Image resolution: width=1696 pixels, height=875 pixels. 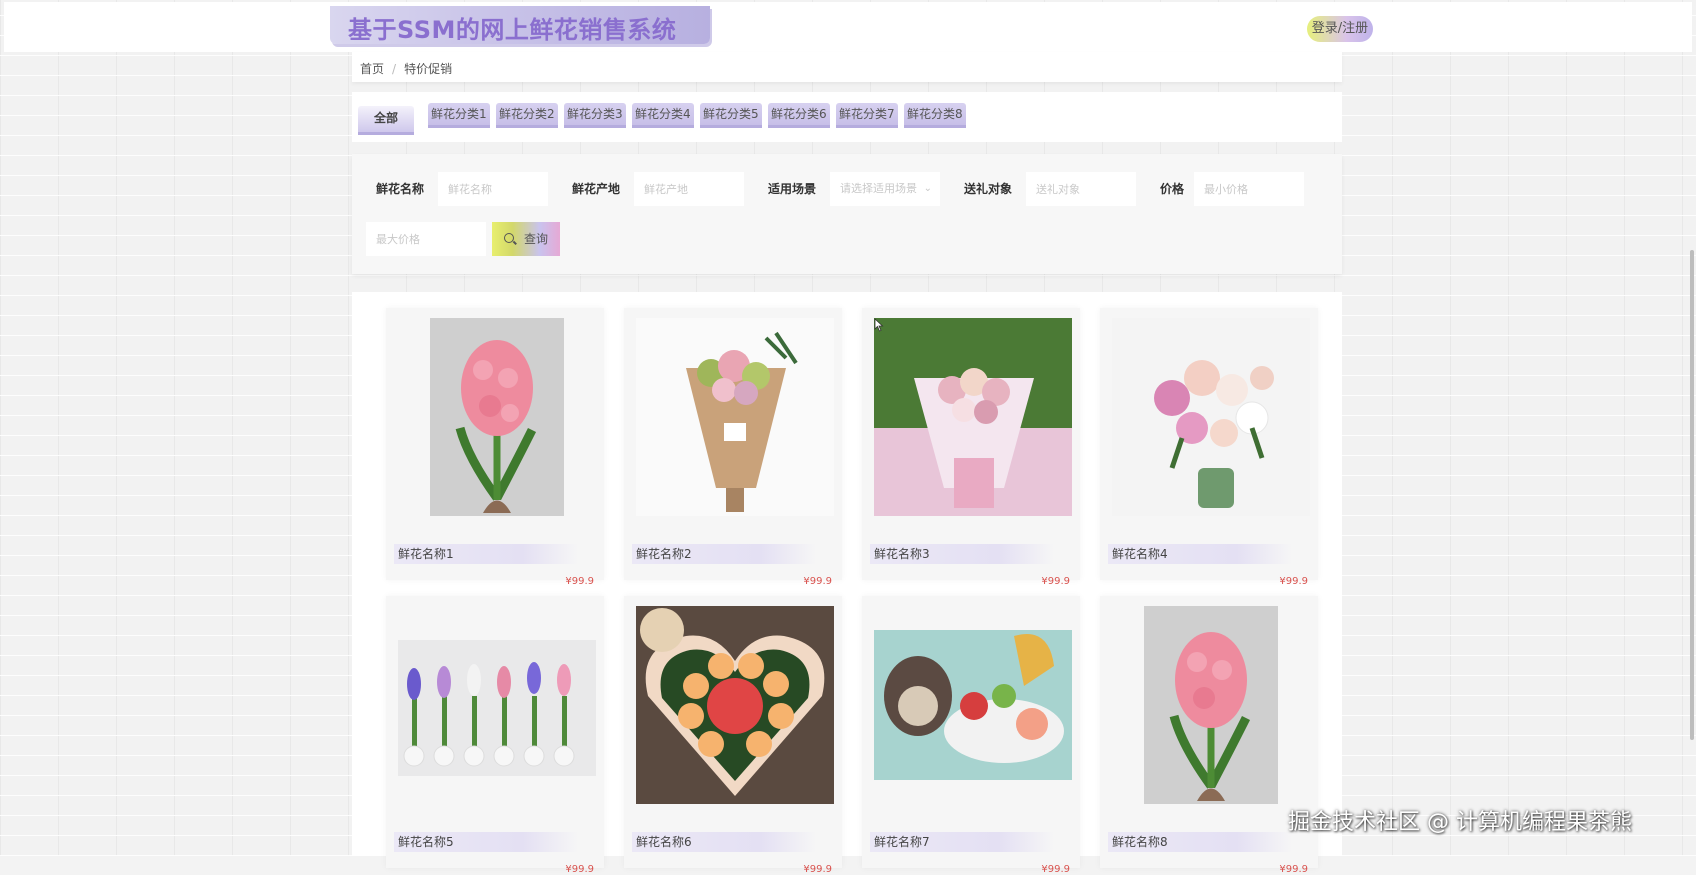 What do you see at coordinates (847, 67) in the screenshot?
I see `breadcrumb-bar: 首页 / 特价促销` at bounding box center [847, 67].